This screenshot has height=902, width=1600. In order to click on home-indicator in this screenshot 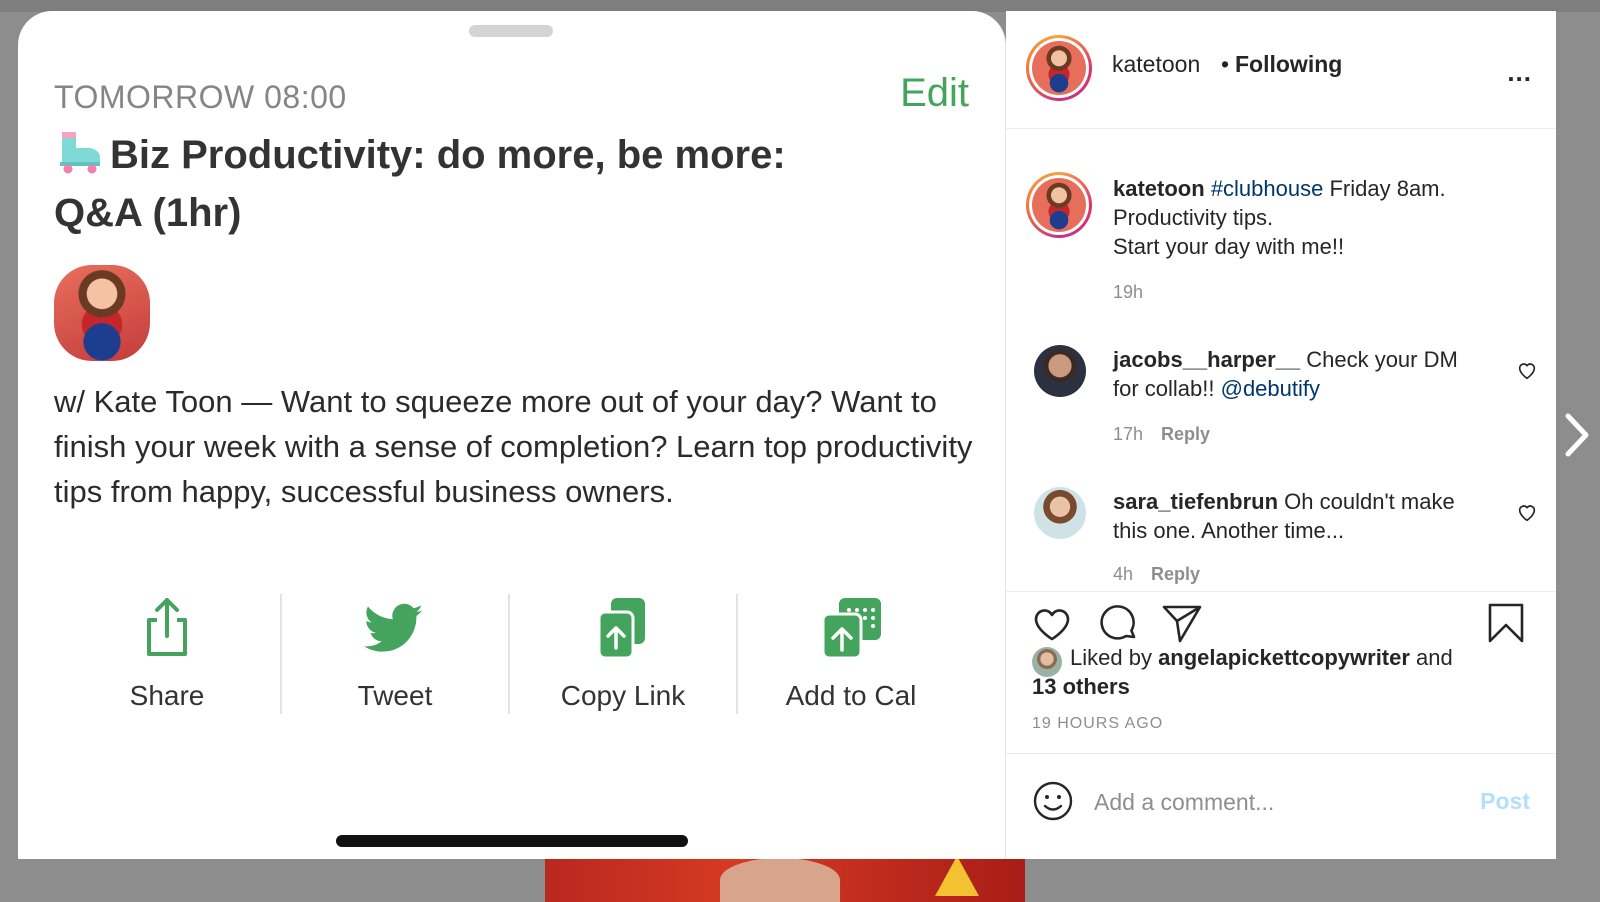, I will do `click(512, 841)`.